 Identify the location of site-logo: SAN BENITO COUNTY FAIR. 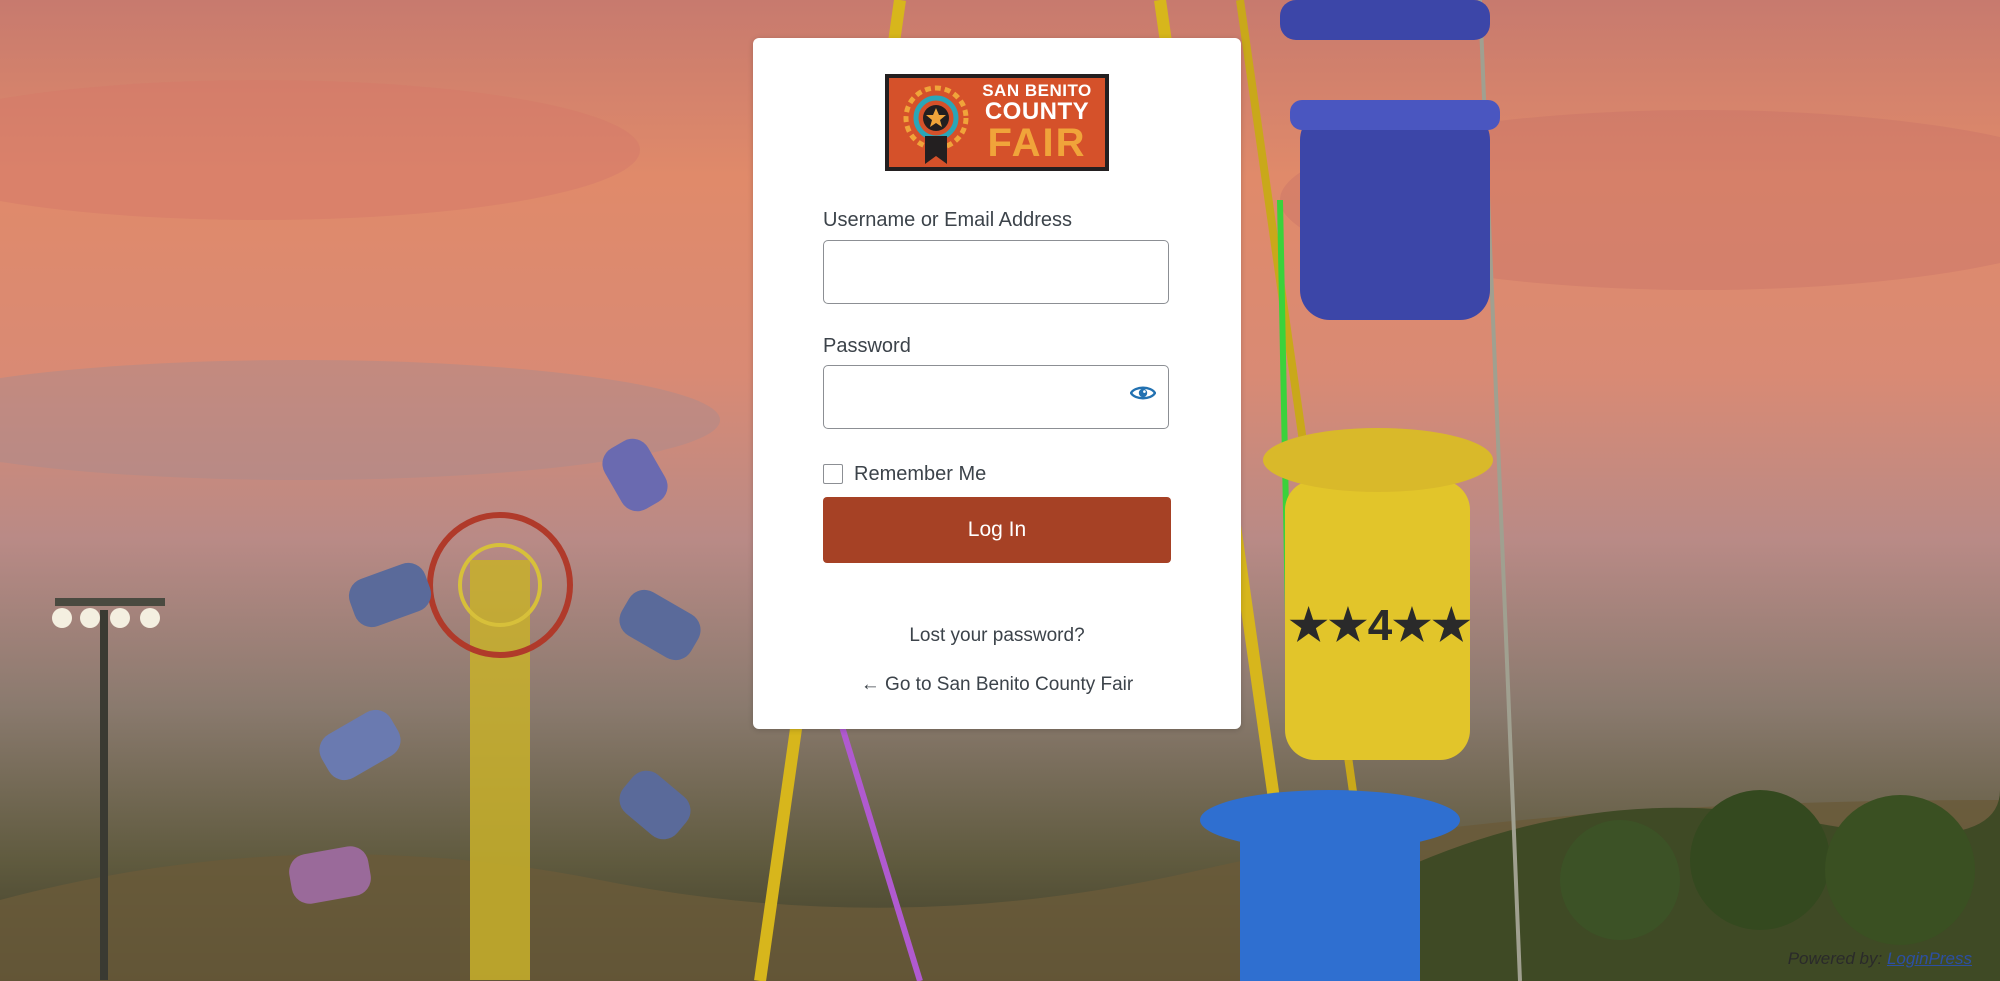
(997, 122).